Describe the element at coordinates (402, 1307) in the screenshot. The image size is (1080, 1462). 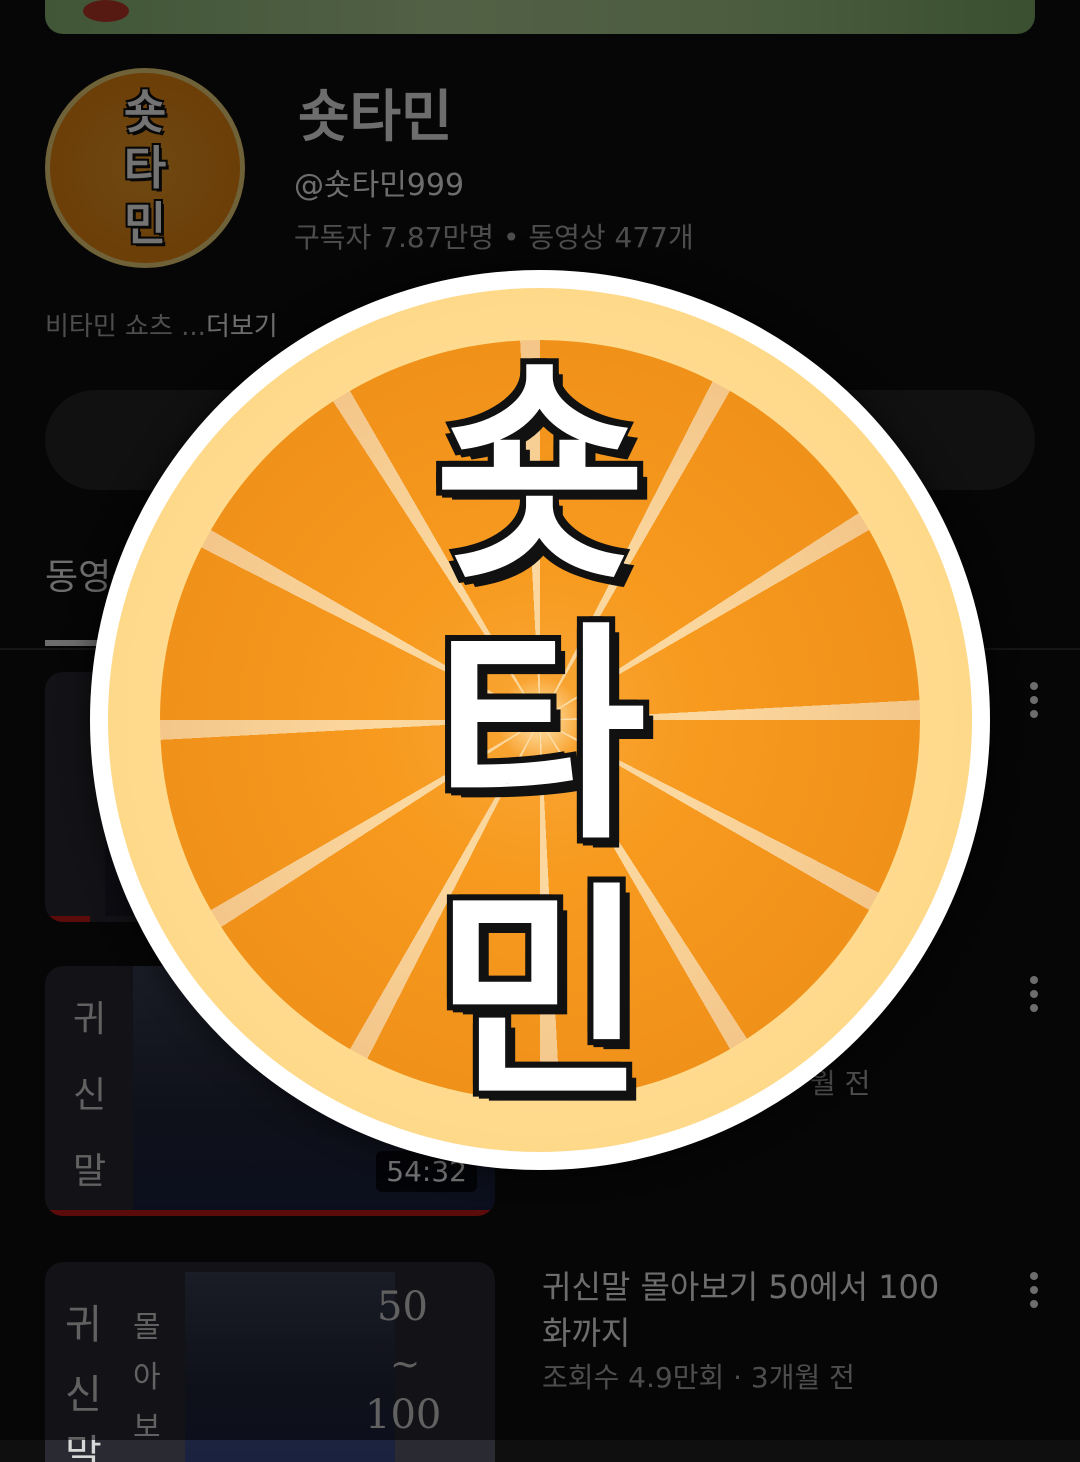
I see `thumb-text-7: 50` at that location.